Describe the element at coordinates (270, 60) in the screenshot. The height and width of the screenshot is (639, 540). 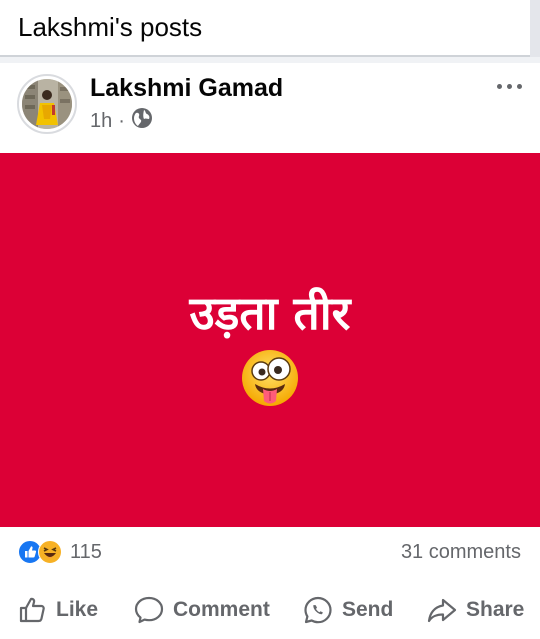
I see `divider` at that location.